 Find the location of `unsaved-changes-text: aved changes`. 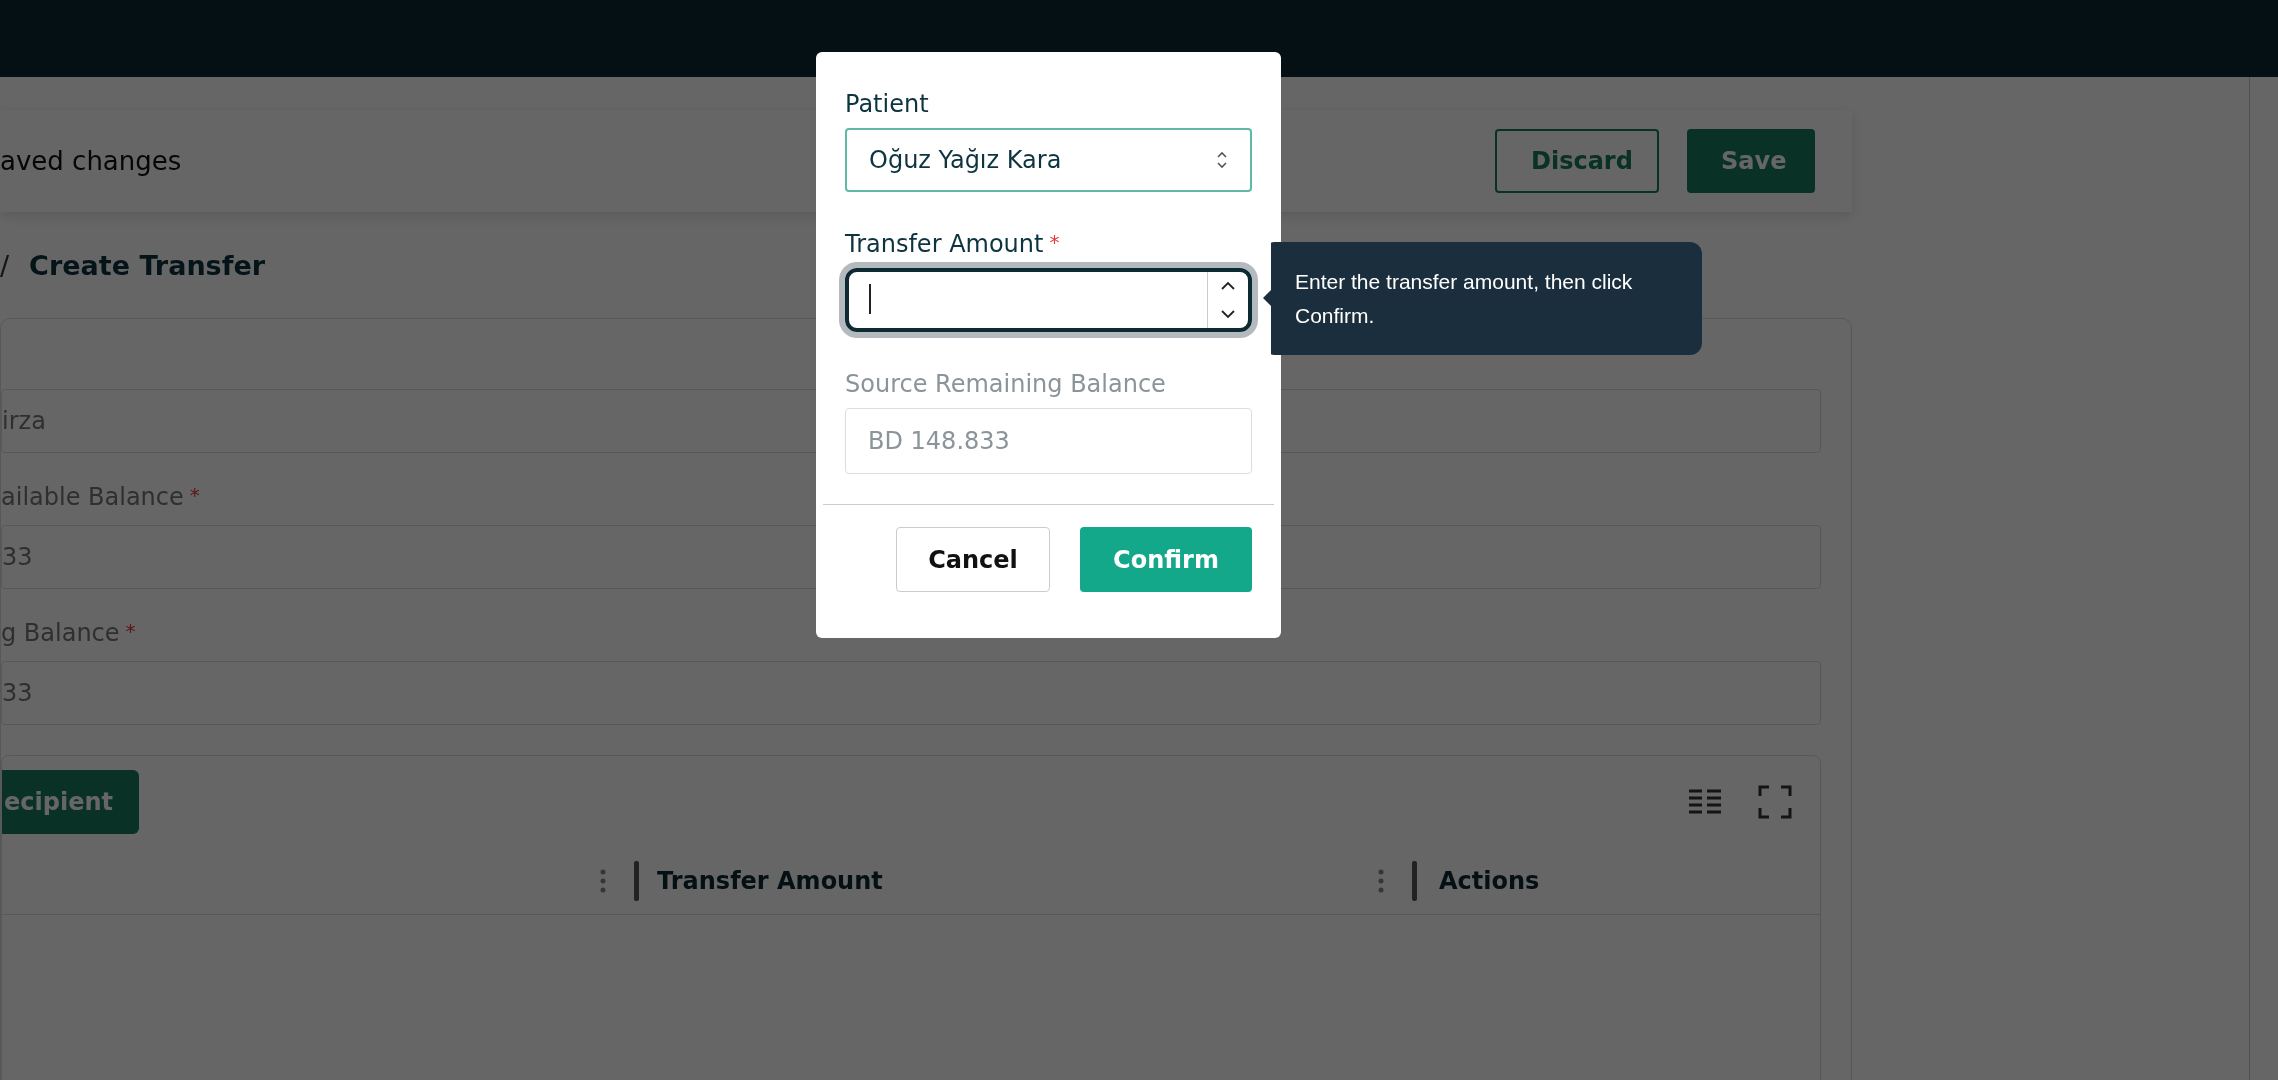

unsaved-changes-text: aved changes is located at coordinates (91, 161).